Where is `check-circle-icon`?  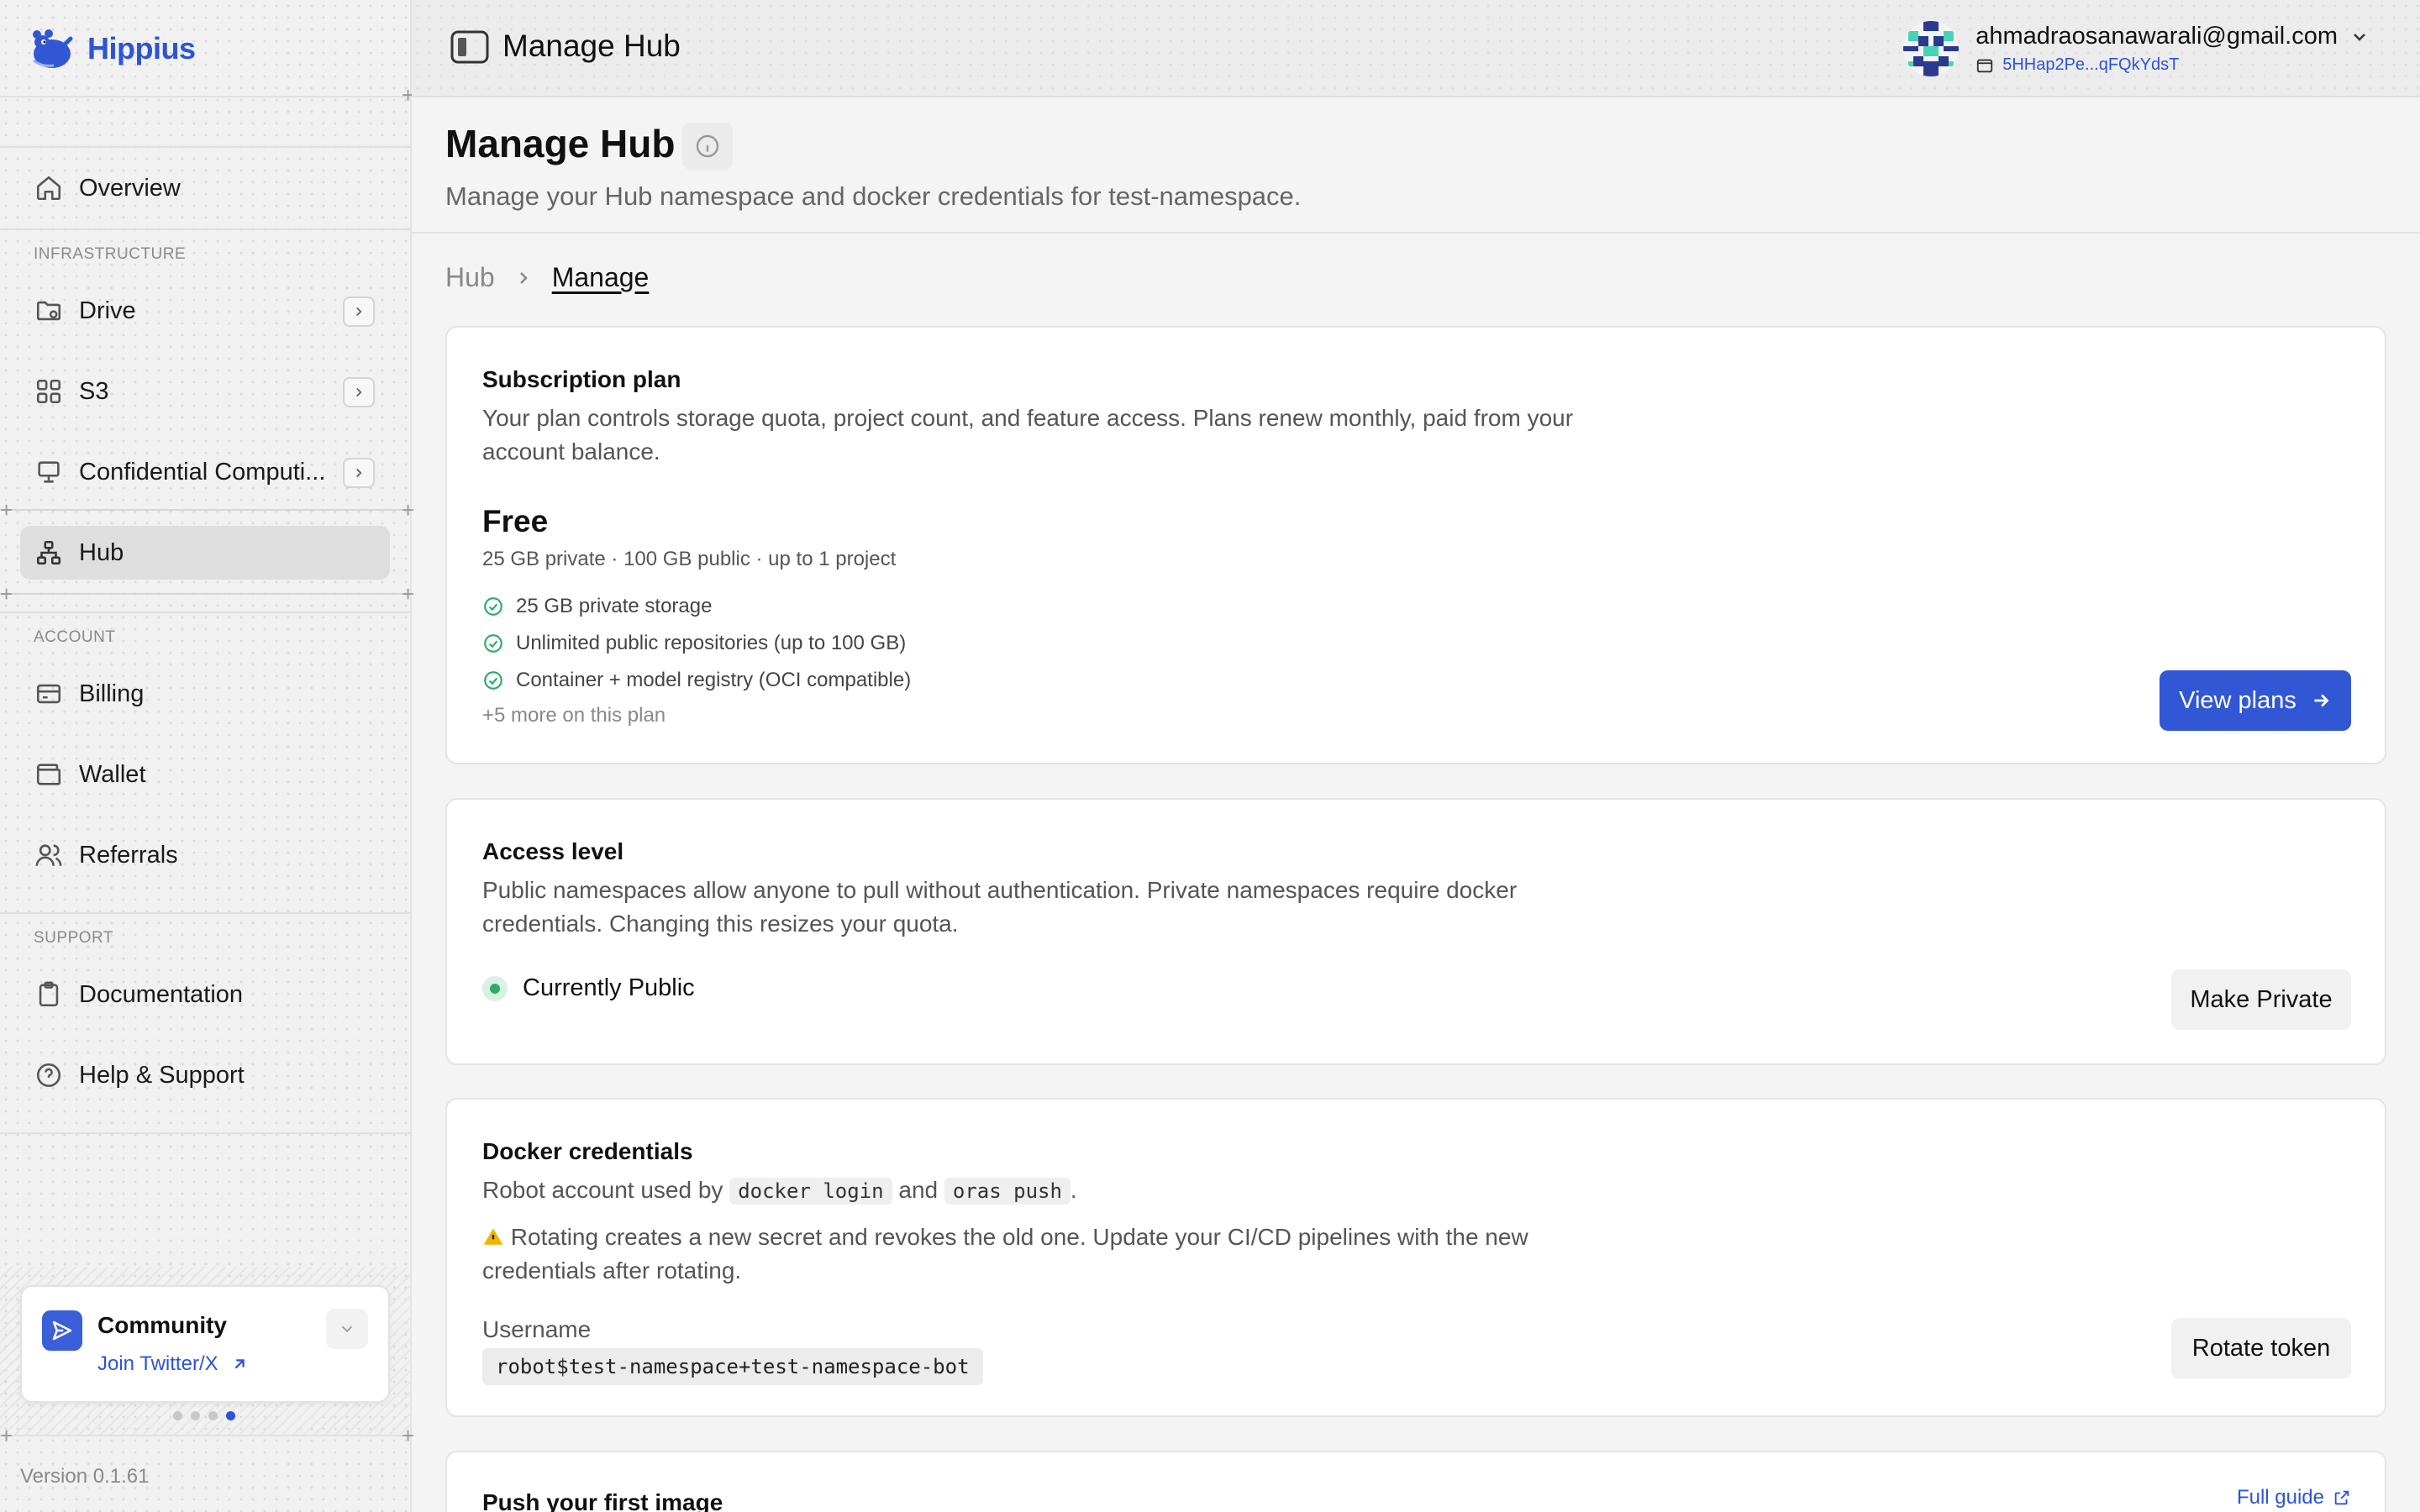
check-circle-icon is located at coordinates (493, 643).